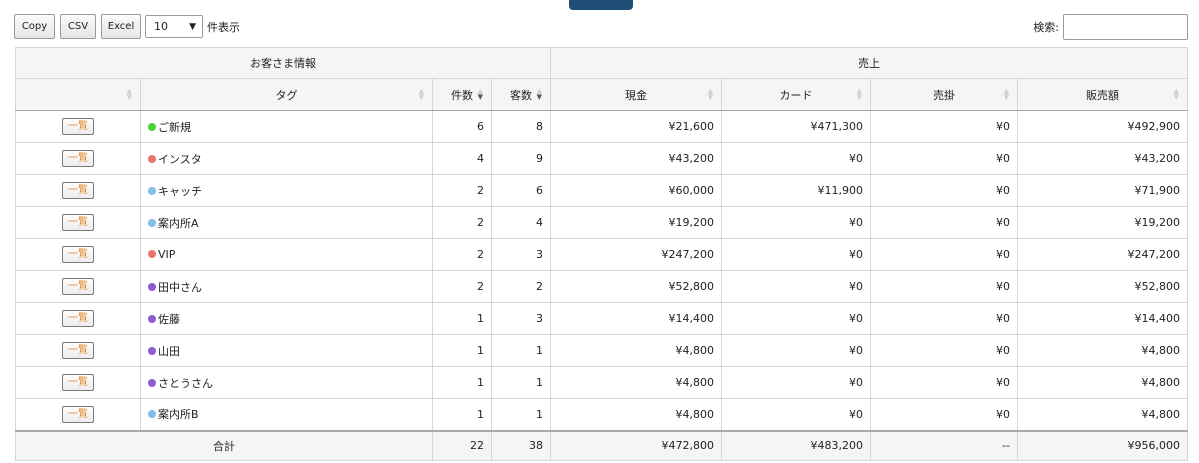 The height and width of the screenshot is (463, 1199). I want to click on cash-cell: ¥14,400, so click(636, 318).